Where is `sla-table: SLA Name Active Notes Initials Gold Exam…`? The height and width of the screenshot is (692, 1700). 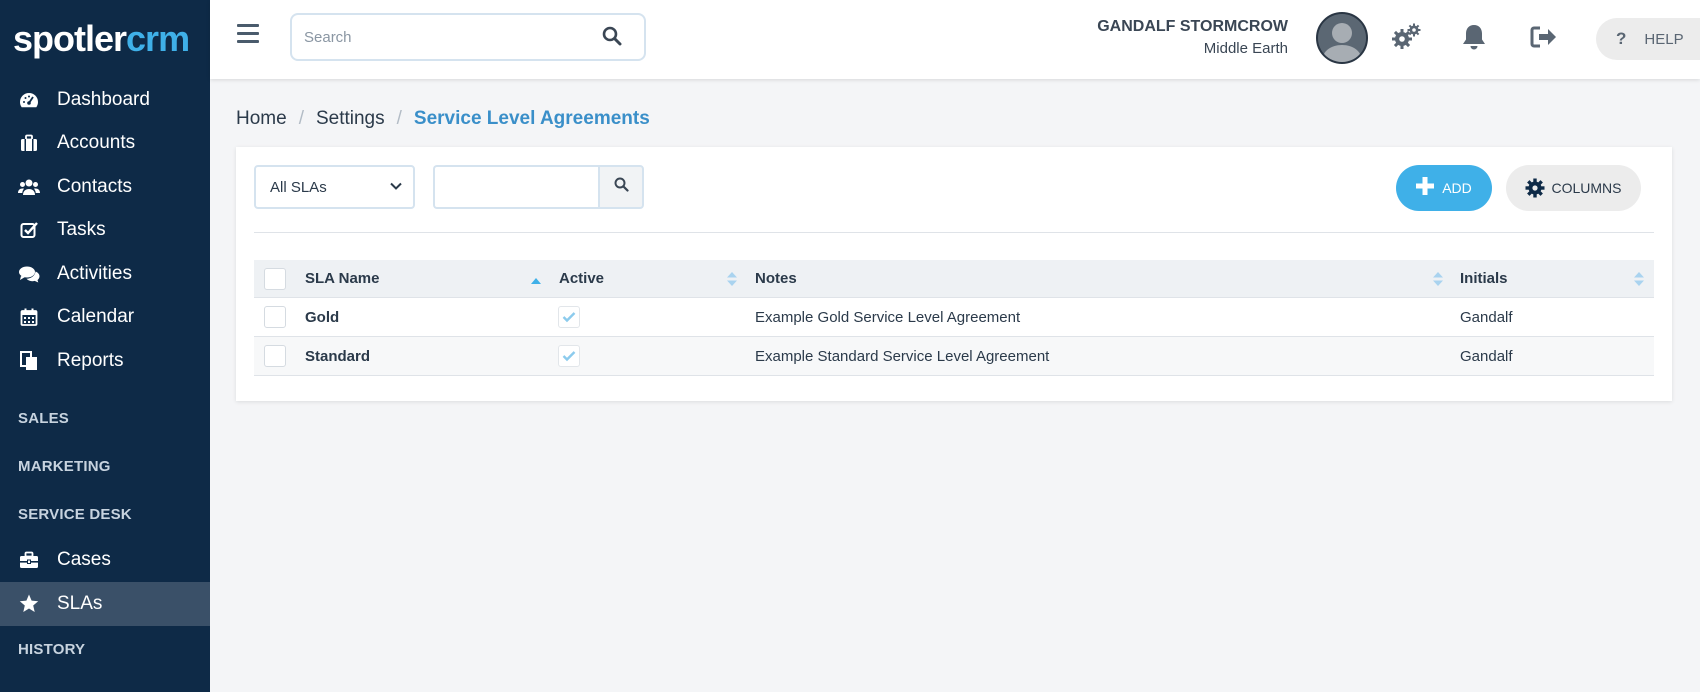 sla-table: SLA Name Active Notes Initials Gold Exam… is located at coordinates (954, 318).